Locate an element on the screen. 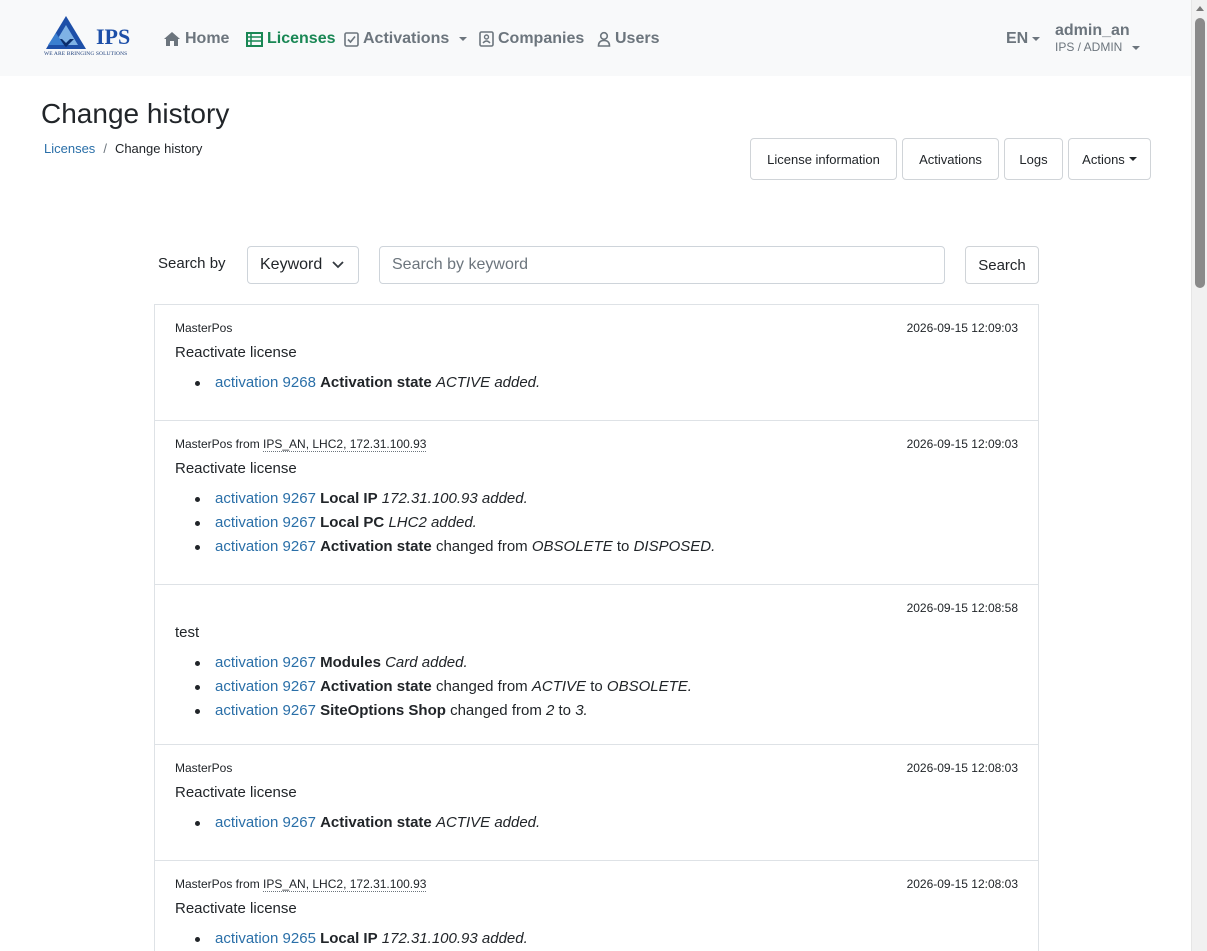  user-role: IPS / ADMIN is located at coordinates (1098, 47).